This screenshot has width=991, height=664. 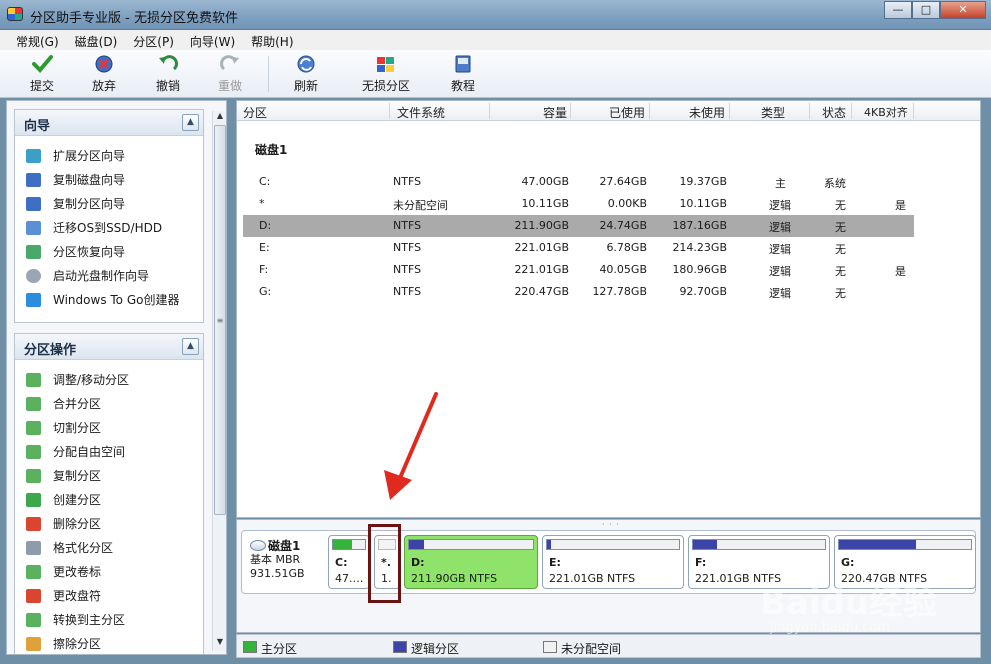 I want to click on redo-arrow-icon, so click(x=229, y=63).